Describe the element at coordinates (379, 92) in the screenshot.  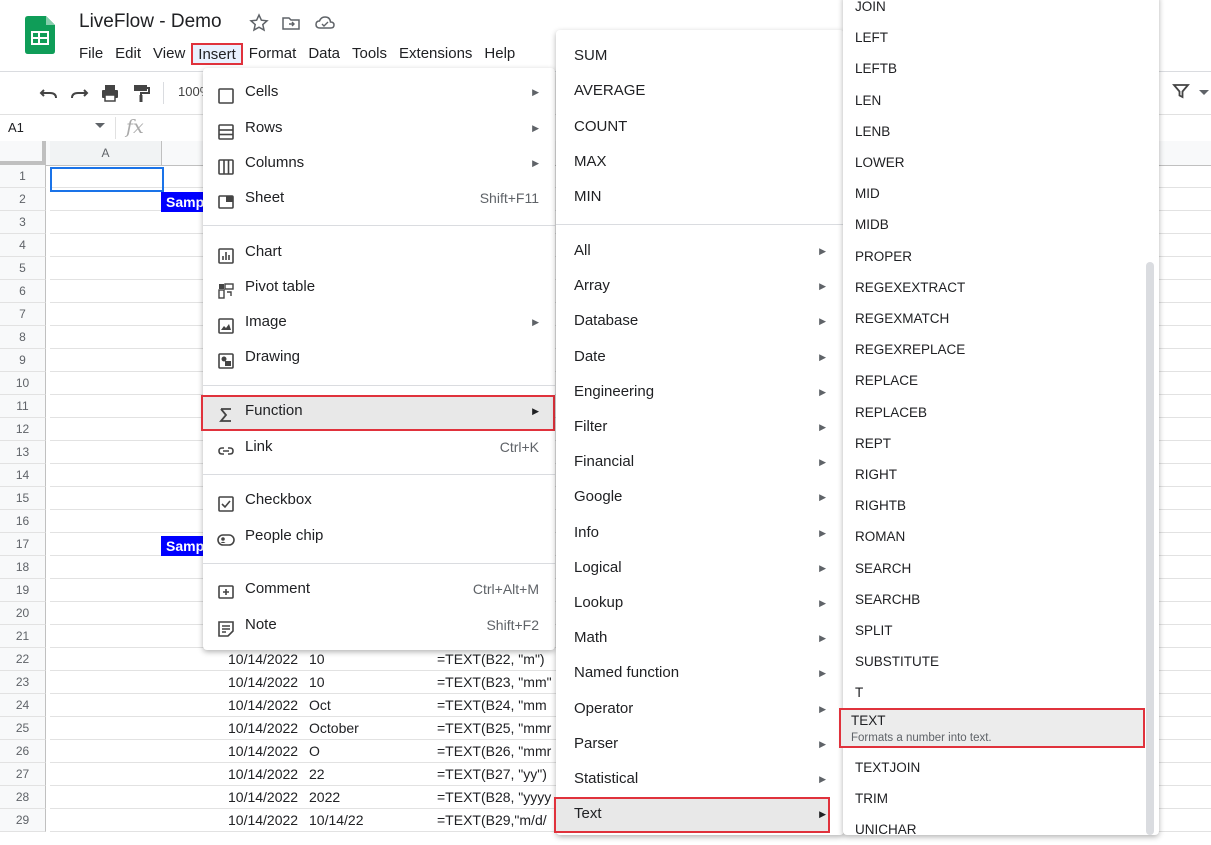
I see `insert-menu-item-cells: Cells ▶` at that location.